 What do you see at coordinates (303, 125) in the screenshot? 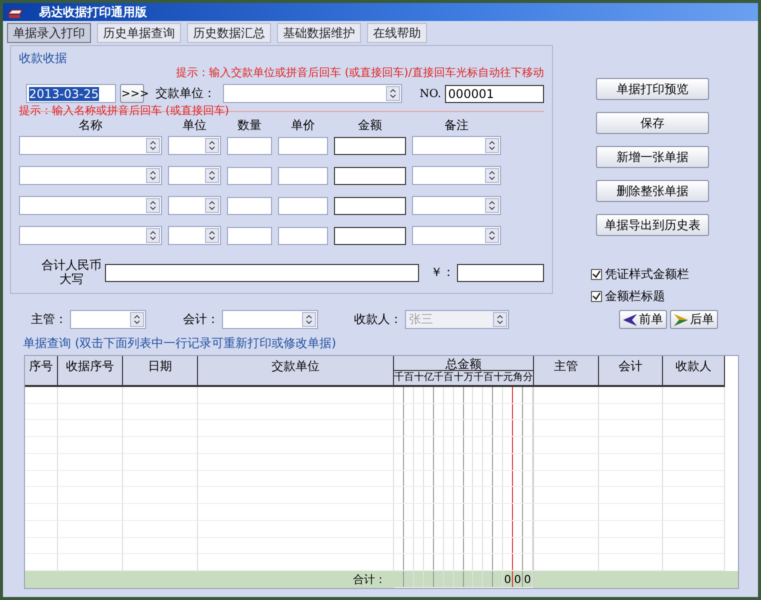
I see `column-header: 单价` at bounding box center [303, 125].